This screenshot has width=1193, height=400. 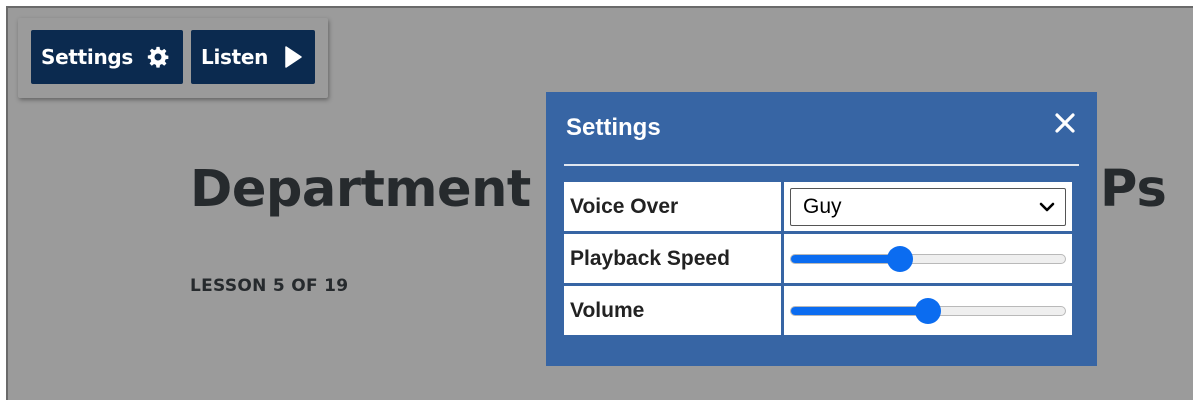 What do you see at coordinates (87, 57) in the screenshot?
I see `settings-button-label: Settings` at bounding box center [87, 57].